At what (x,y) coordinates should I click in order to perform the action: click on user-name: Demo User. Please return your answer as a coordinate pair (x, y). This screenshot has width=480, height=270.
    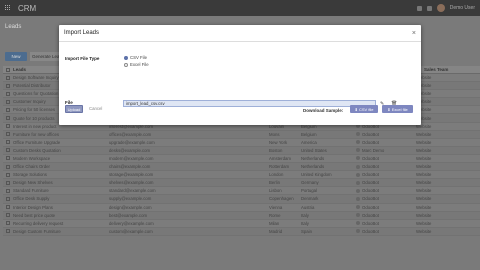
    Looking at the image, I should click on (462, 8).